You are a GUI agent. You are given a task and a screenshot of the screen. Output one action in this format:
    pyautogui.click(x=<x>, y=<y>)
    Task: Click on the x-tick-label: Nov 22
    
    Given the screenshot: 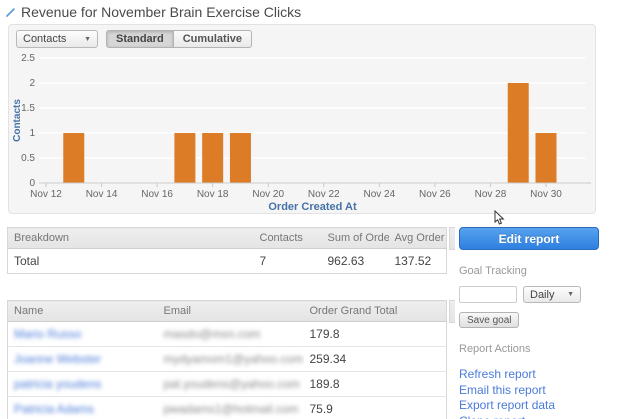 What is the action you would take?
    pyautogui.click(x=324, y=194)
    